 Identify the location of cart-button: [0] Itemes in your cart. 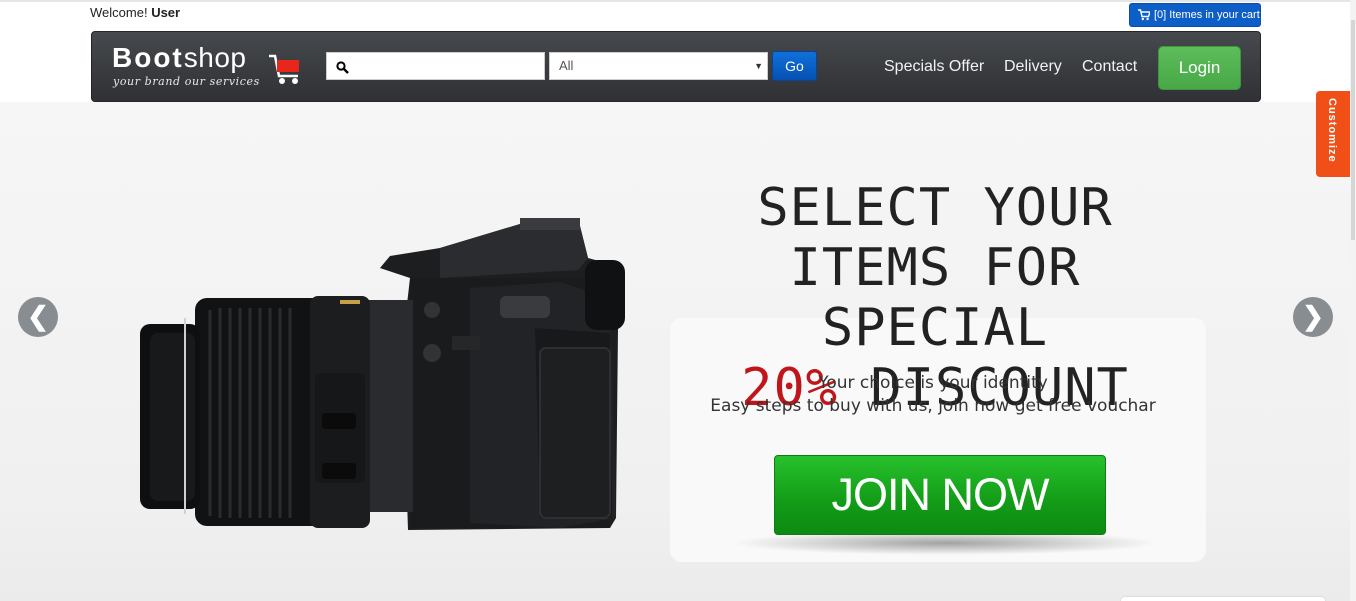
(1195, 15).